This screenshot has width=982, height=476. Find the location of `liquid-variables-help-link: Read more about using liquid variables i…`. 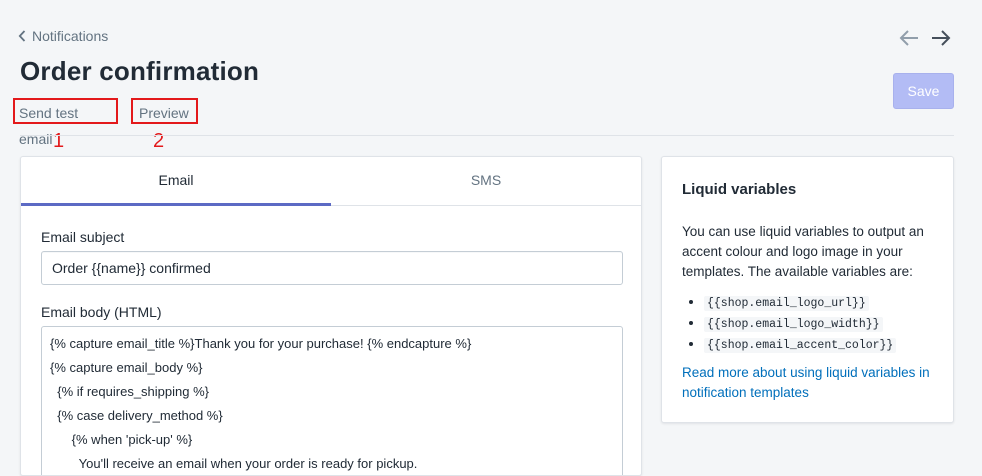

liquid-variables-help-link: Read more about using liquid variables i… is located at coordinates (813, 383).